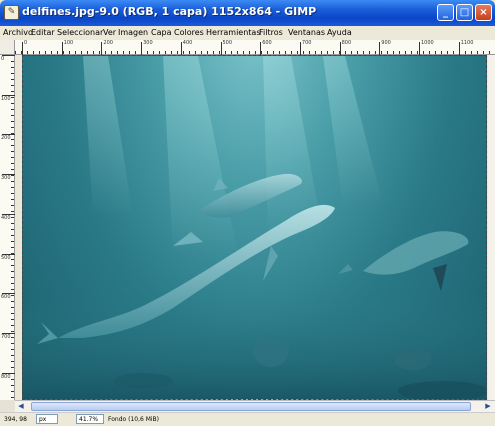 This screenshot has width=495, height=426. I want to click on dolphin-right-tail, so click(345, 269).